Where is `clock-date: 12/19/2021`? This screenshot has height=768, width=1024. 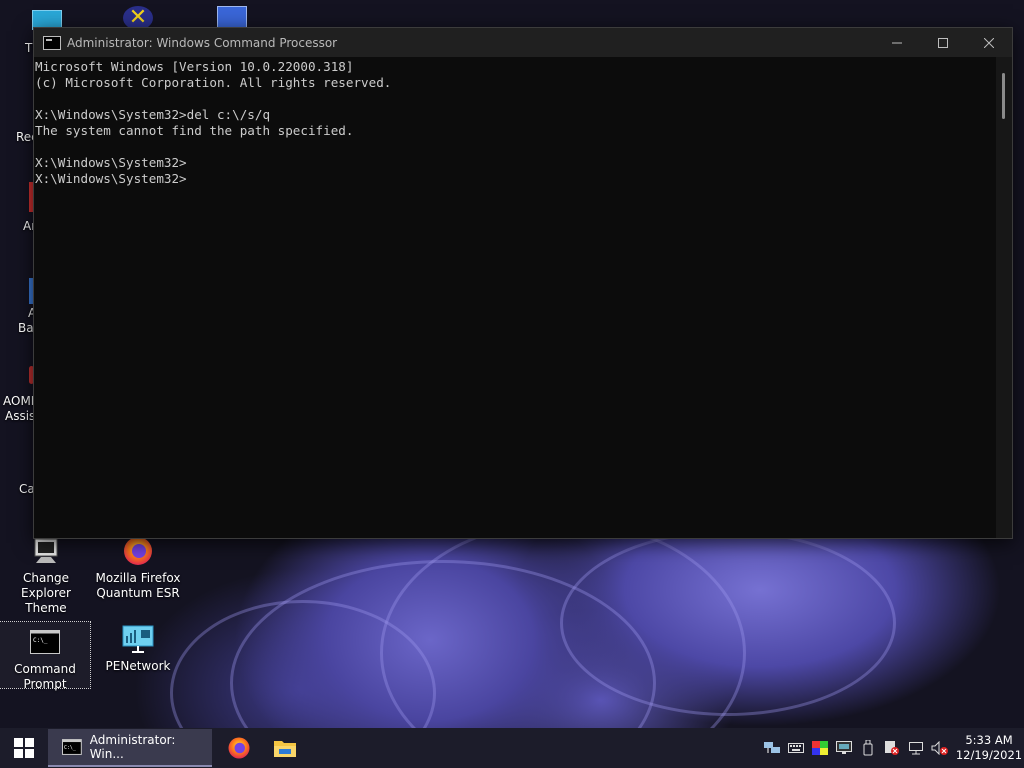
clock-date: 12/19/2021 is located at coordinates (989, 755).